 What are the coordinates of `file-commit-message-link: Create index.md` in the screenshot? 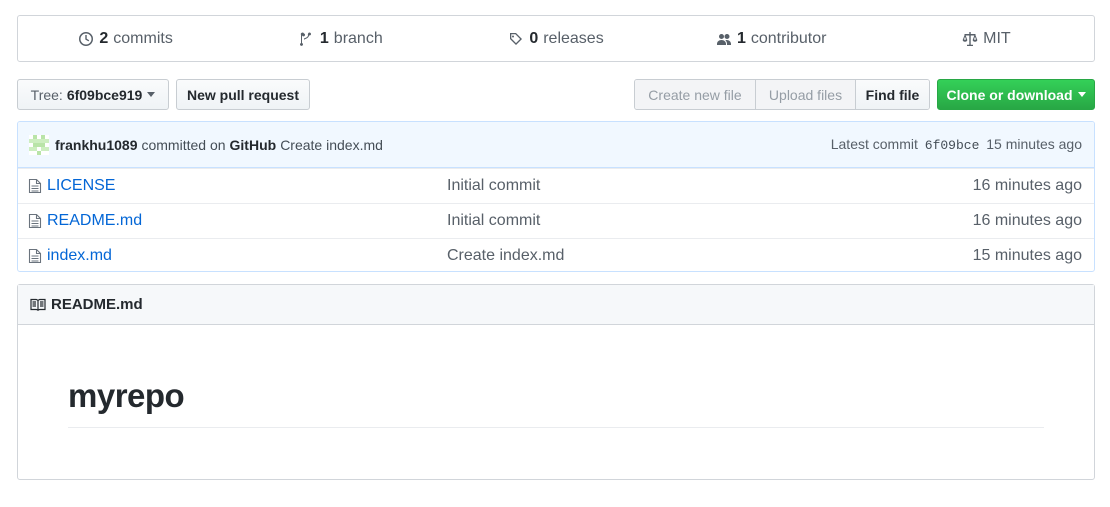 It's located at (710, 256).